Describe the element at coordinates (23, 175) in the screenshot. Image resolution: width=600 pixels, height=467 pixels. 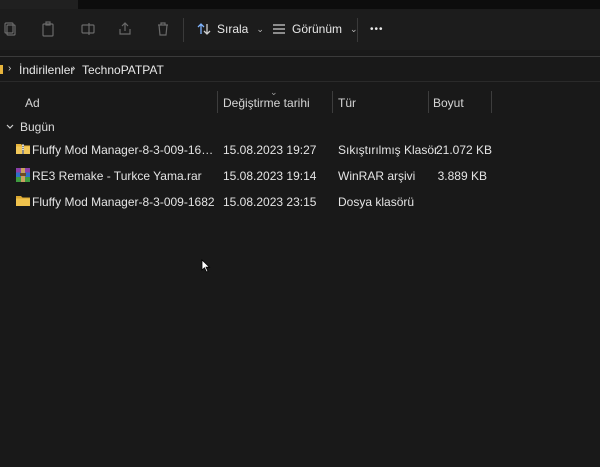
I see `winrar-archive-icon` at that location.